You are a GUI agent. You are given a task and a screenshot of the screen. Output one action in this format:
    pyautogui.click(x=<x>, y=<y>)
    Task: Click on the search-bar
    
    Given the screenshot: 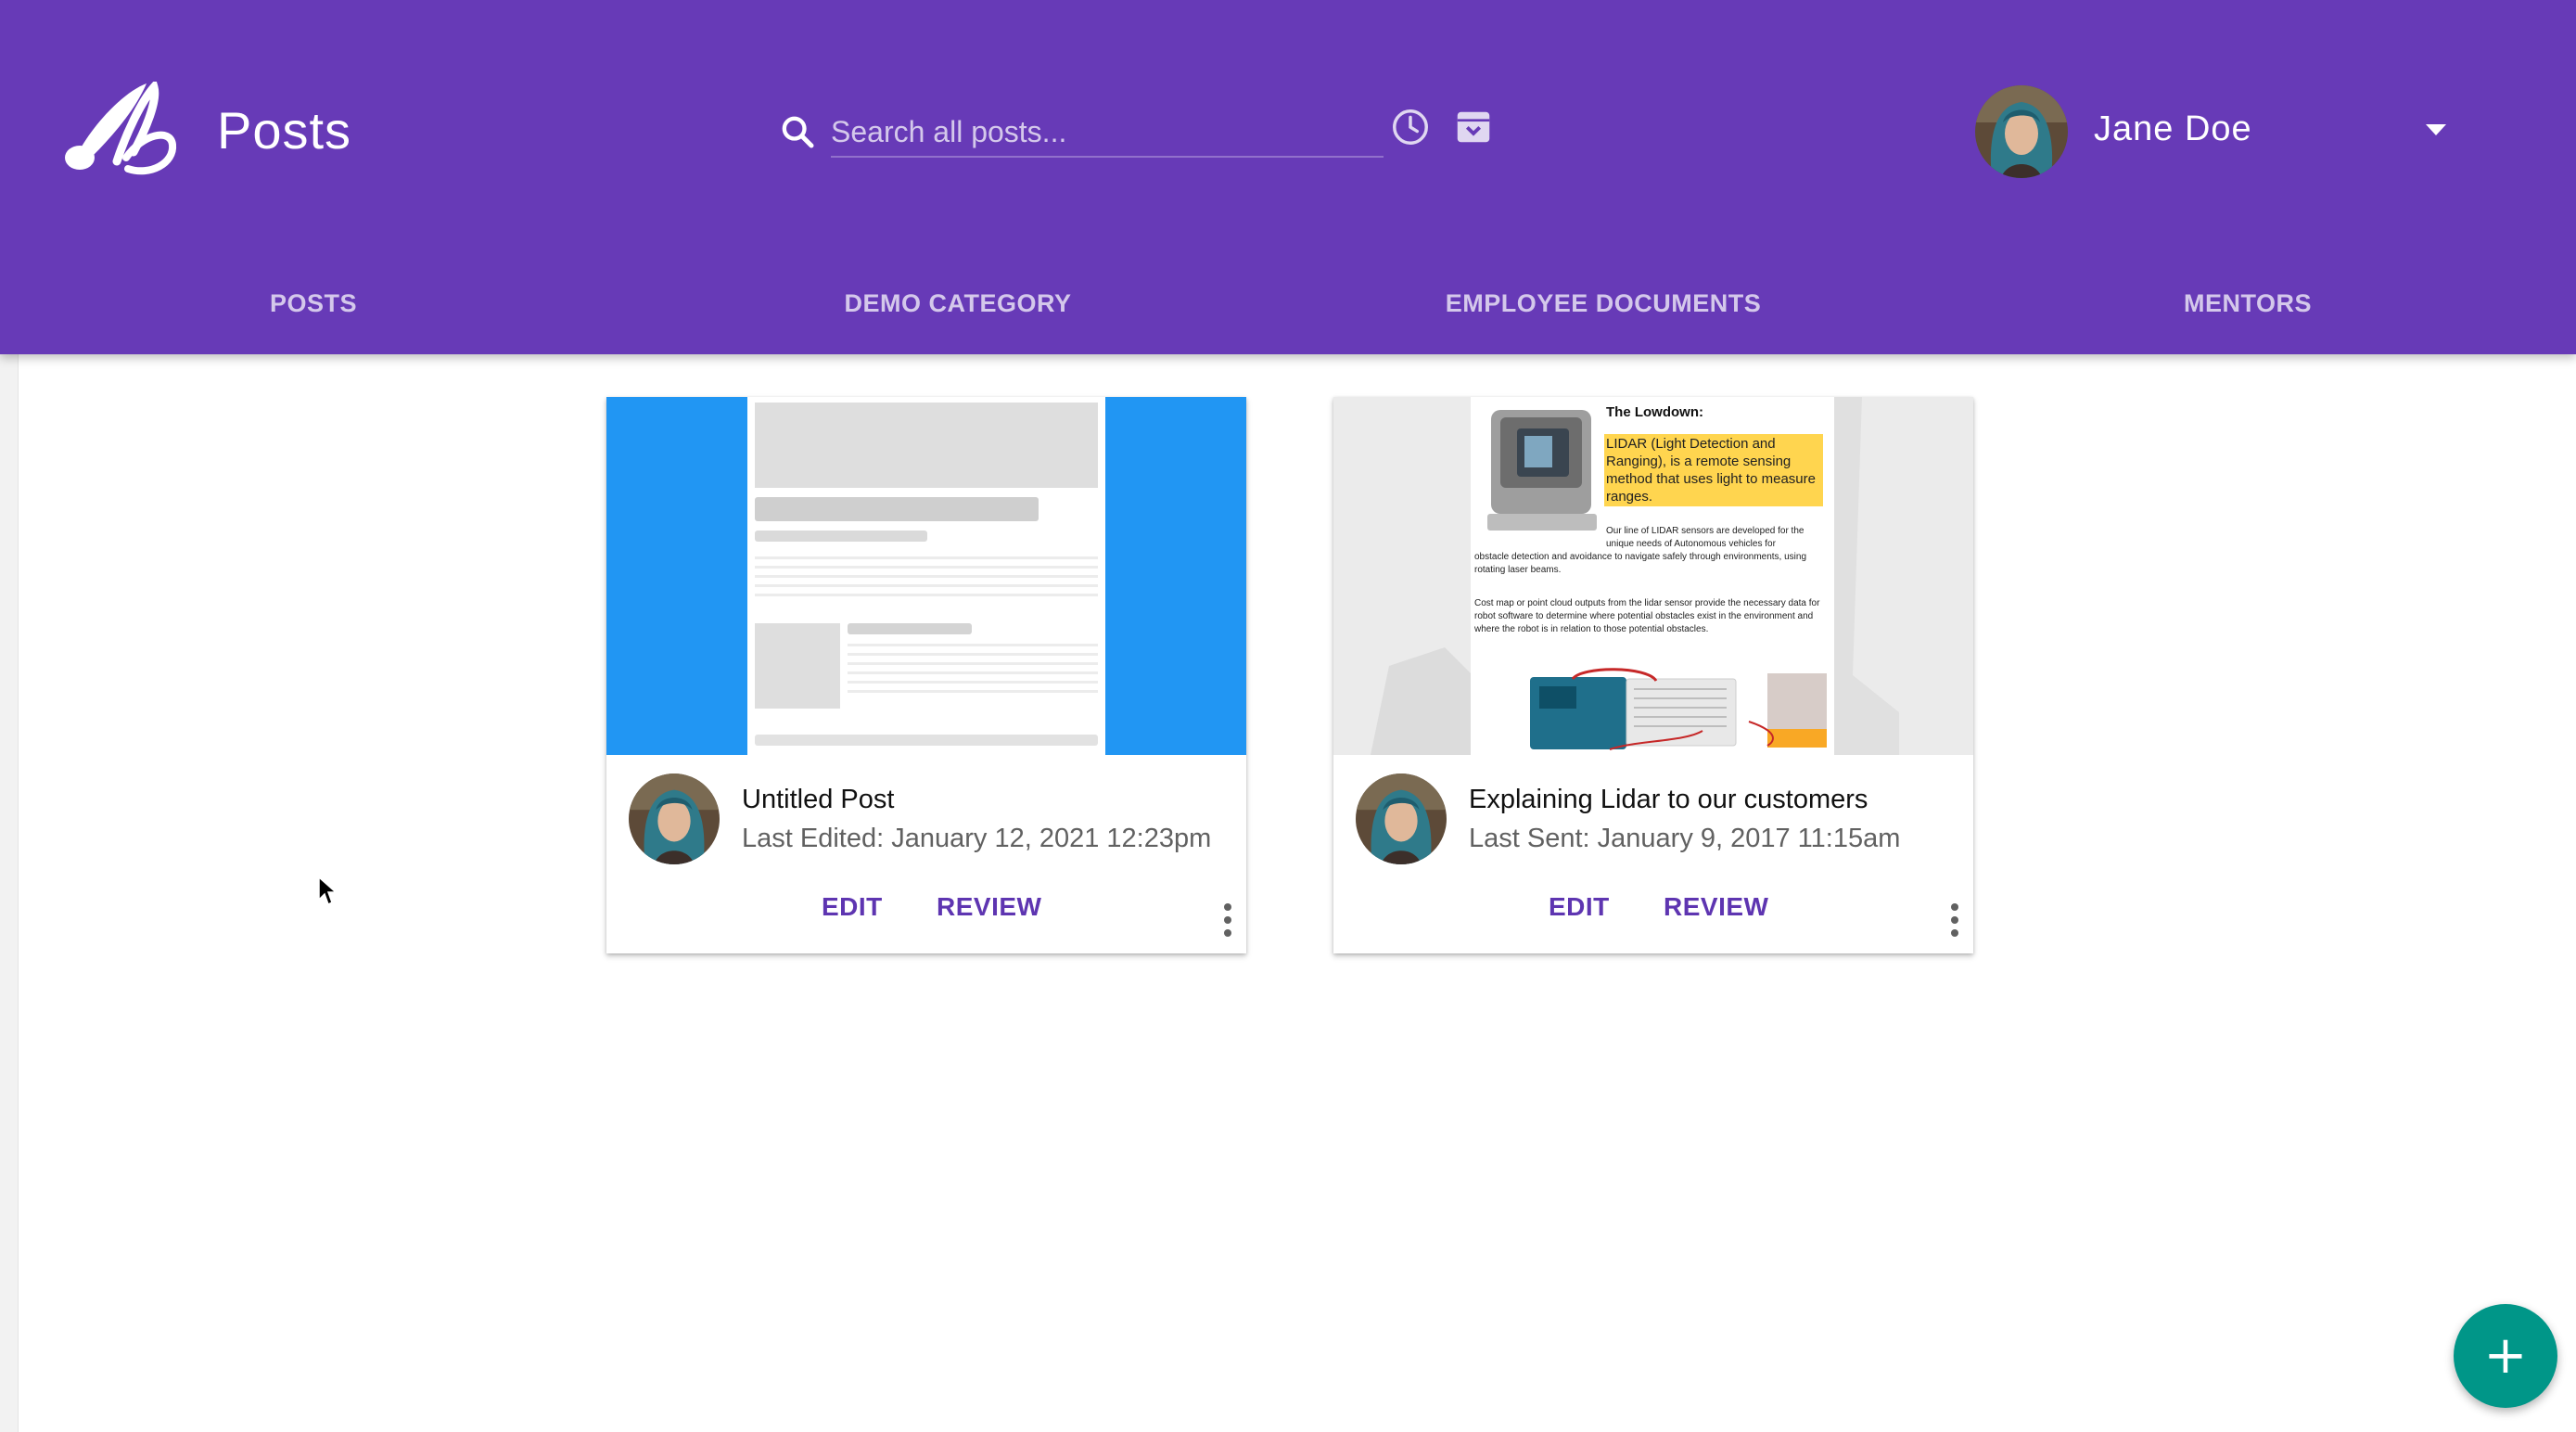 What is the action you would take?
    pyautogui.click(x=1081, y=131)
    